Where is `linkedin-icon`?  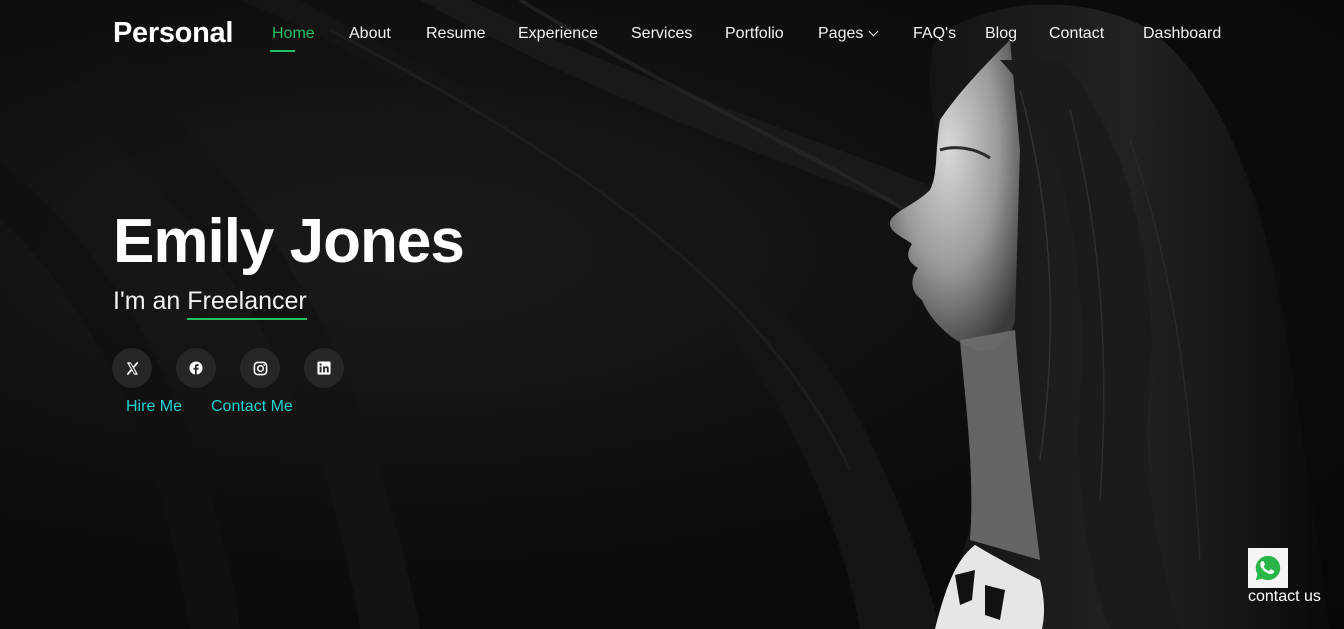 linkedin-icon is located at coordinates (324, 368).